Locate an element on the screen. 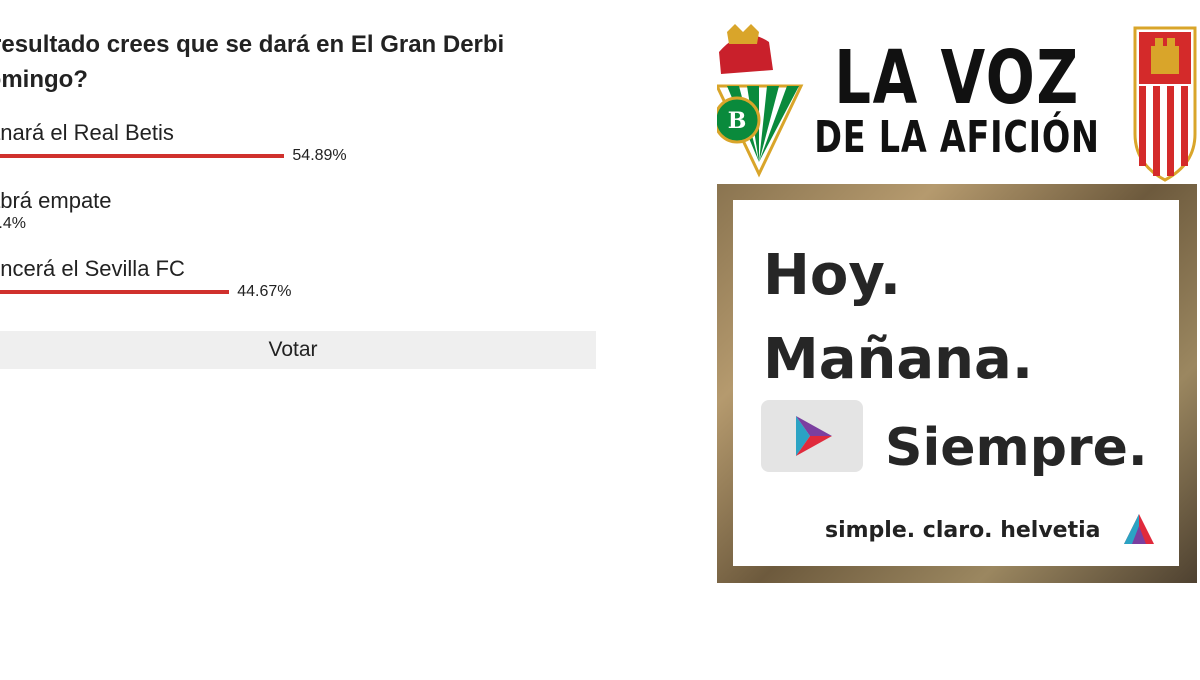 This screenshot has height=680, width=1200. poll-result-percent: .4% is located at coordinates (13, 223).